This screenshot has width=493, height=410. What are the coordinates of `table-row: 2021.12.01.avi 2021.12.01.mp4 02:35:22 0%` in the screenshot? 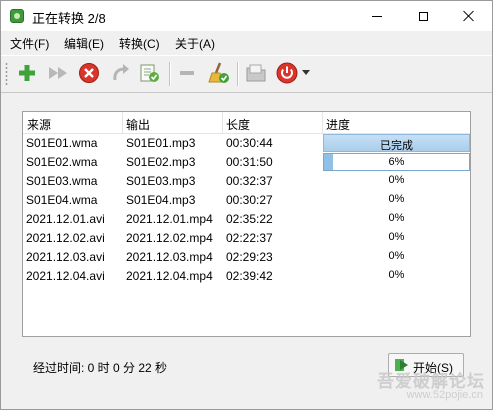 It's located at (246, 219).